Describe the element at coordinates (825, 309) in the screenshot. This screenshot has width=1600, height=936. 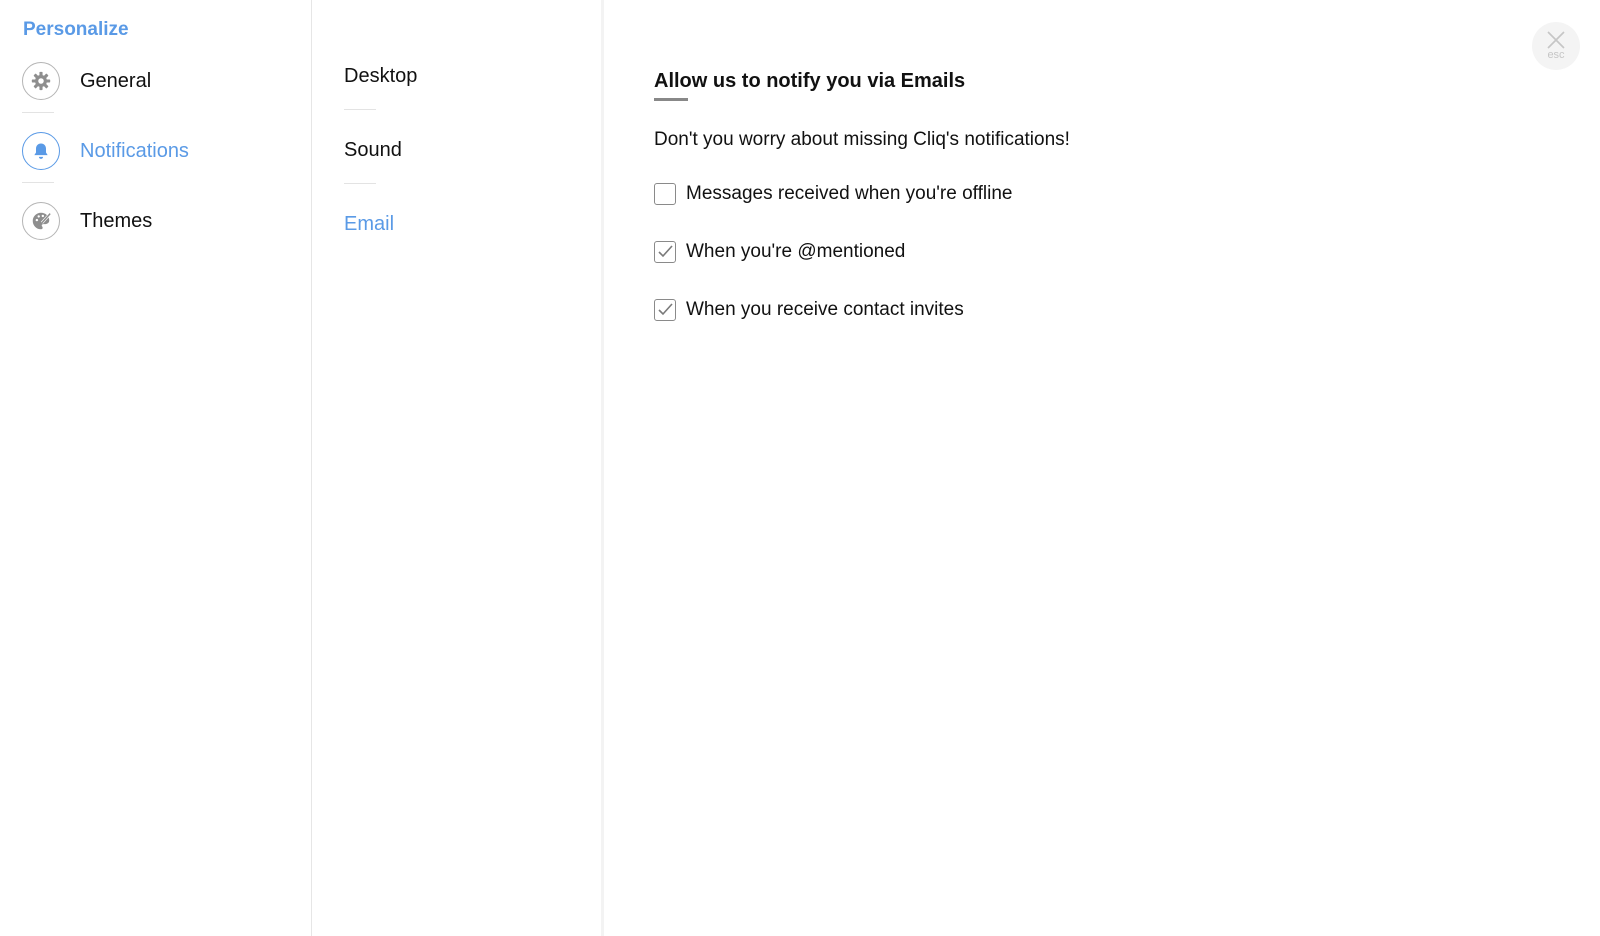
I see `option-label: When you receive contact invites` at that location.